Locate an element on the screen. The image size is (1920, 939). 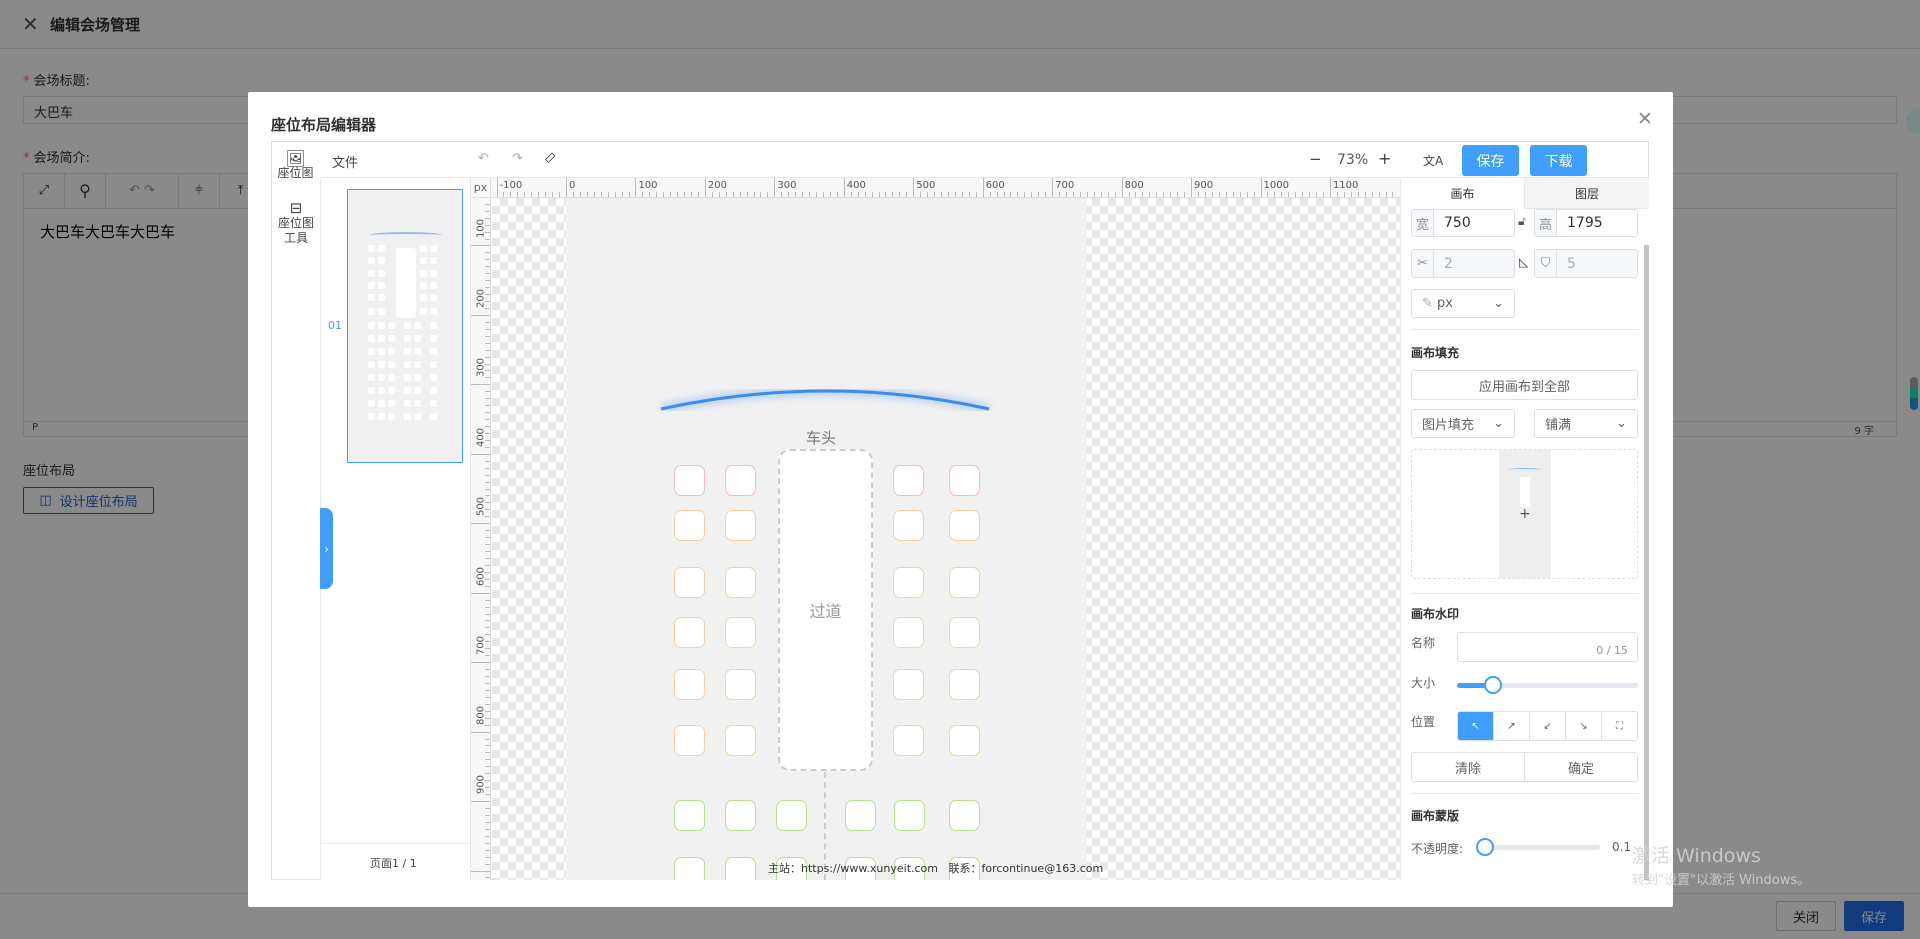
opacity-slider-thumb is located at coordinates (1485, 847).